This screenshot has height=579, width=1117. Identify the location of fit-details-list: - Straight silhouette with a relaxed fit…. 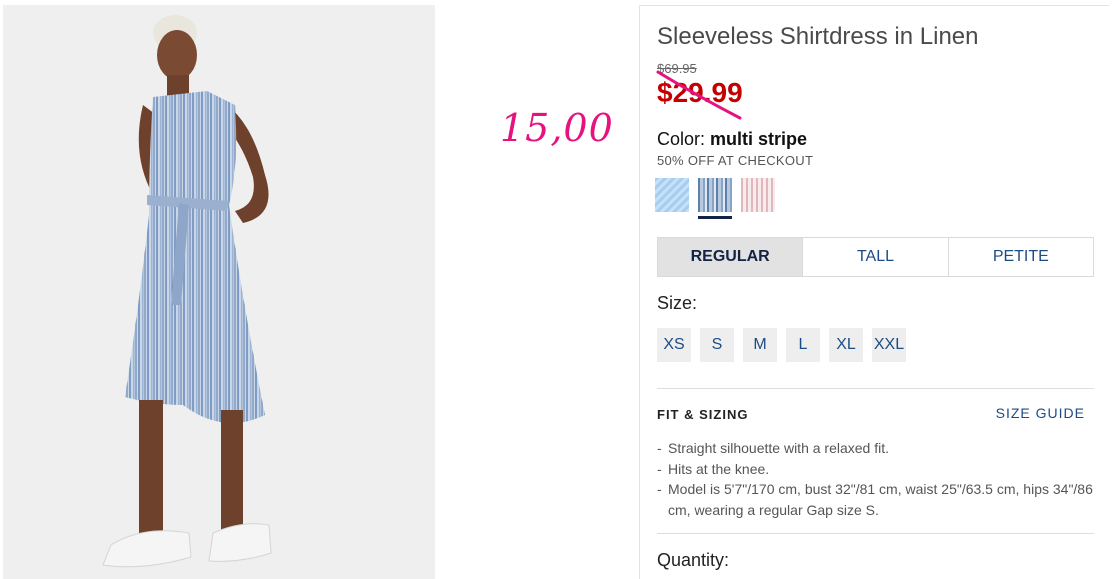
(875, 479).